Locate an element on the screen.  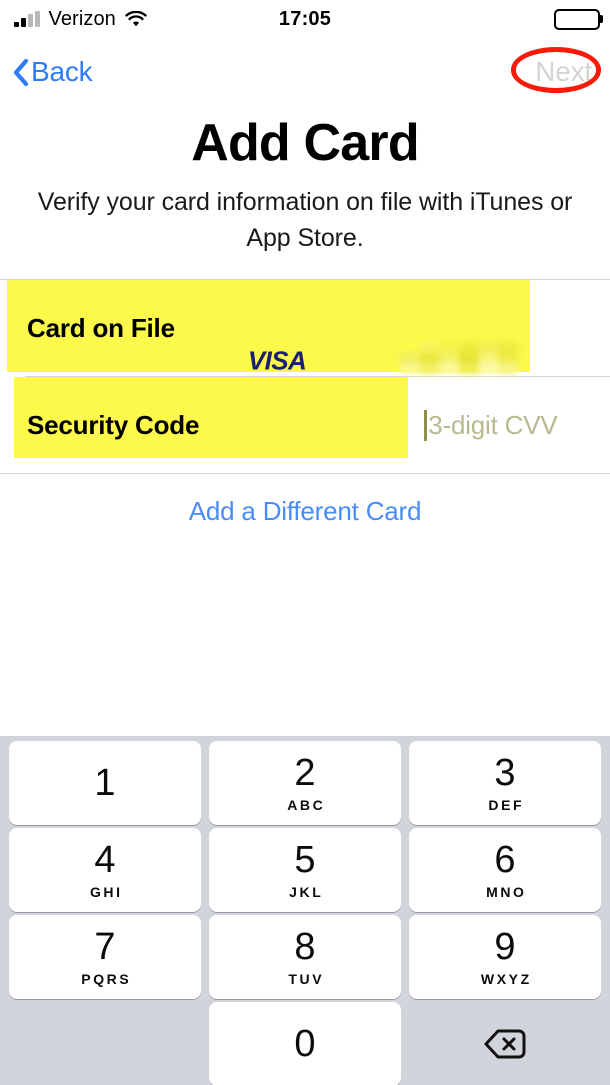
key-6: 6 MNO is located at coordinates (505, 870).